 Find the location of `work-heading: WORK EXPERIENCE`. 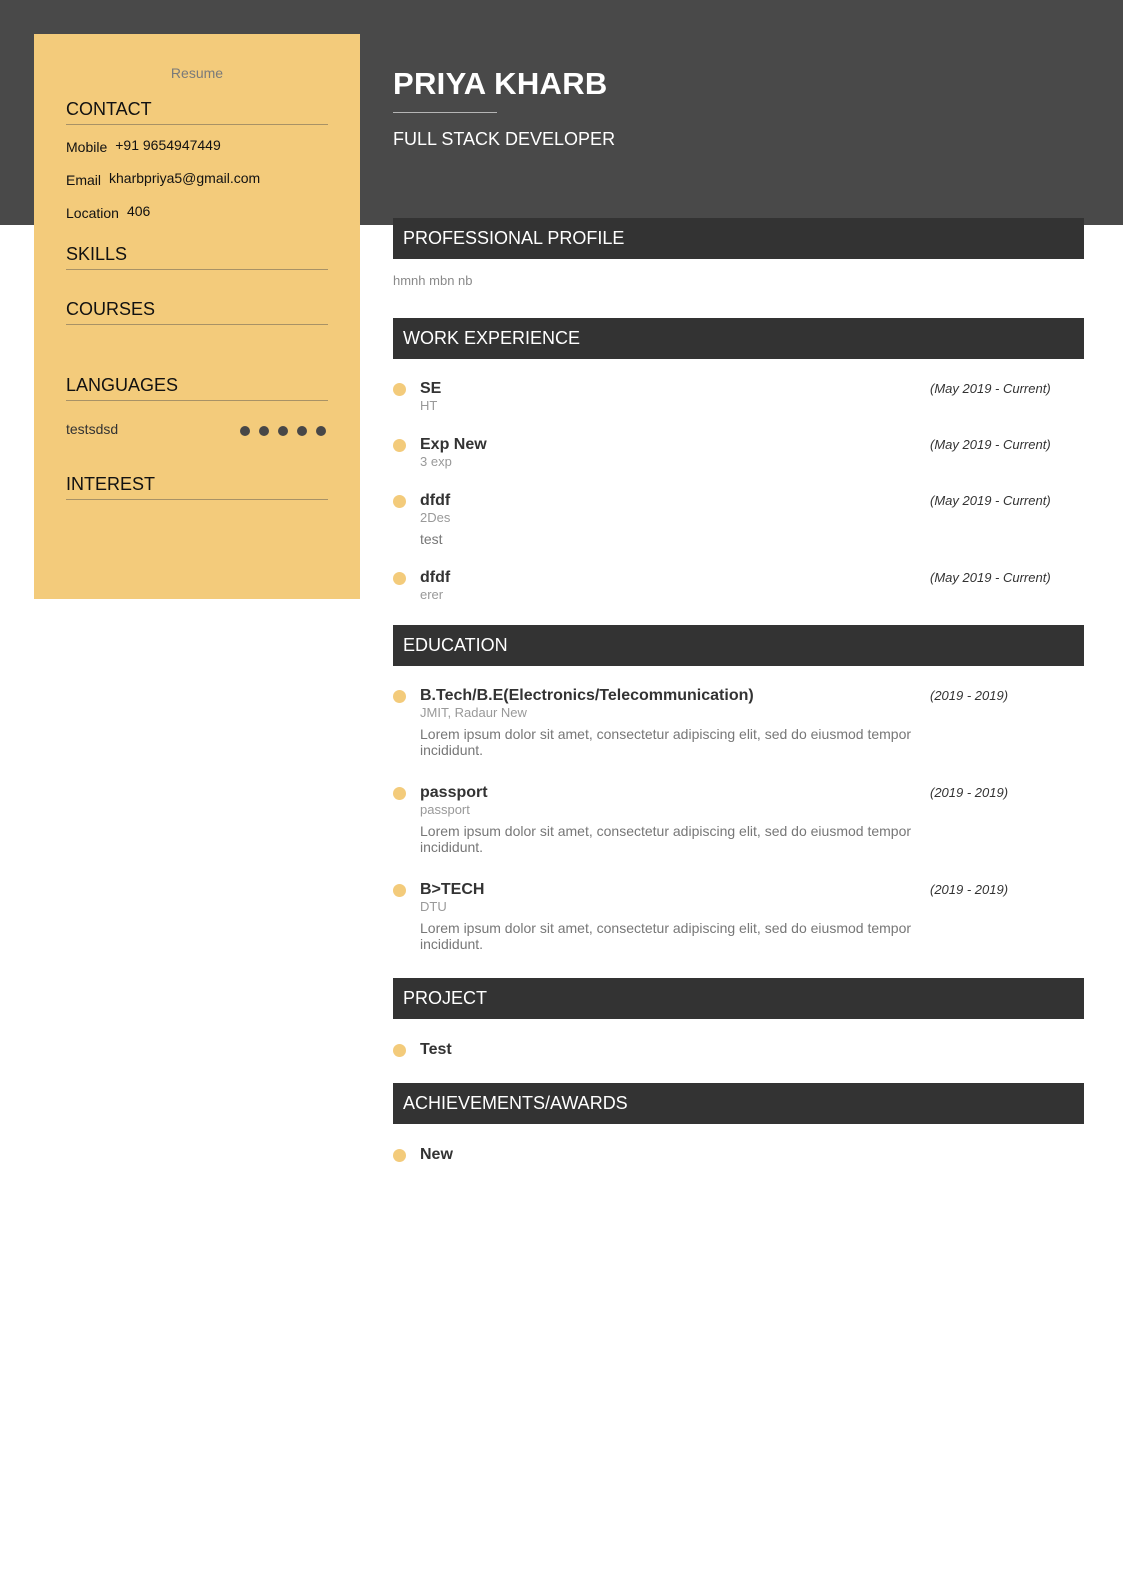

work-heading: WORK EXPERIENCE is located at coordinates (738, 338).